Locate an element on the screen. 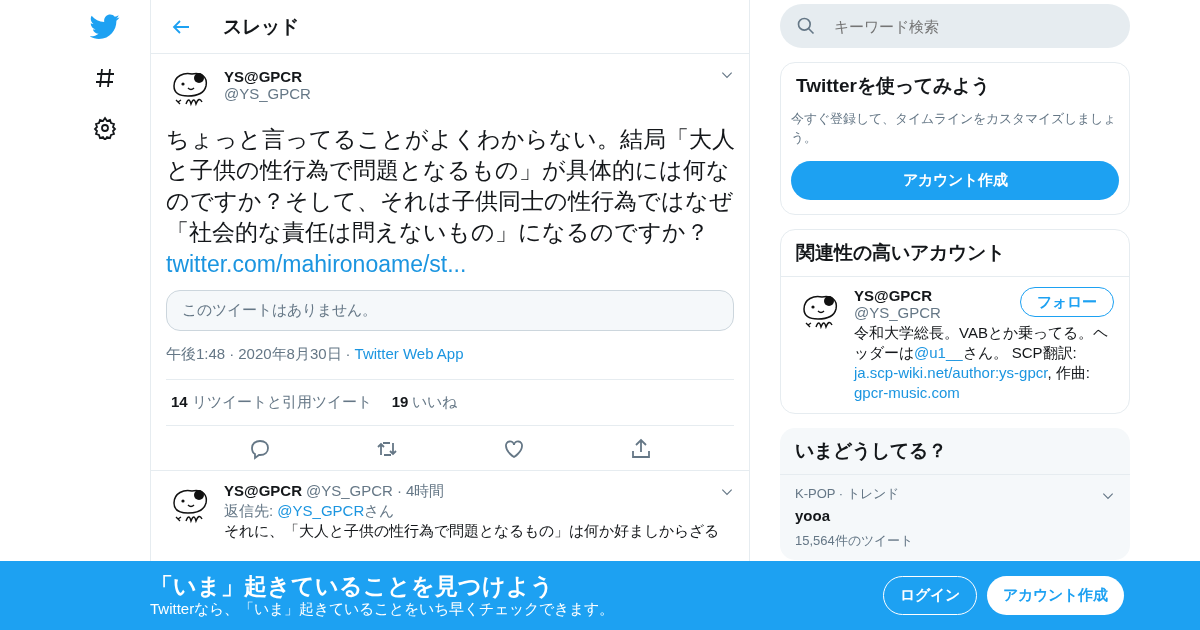  card-text: 今すぐ登録して、タイムラインをカスタマイズしましょう。 is located at coordinates (953, 128).